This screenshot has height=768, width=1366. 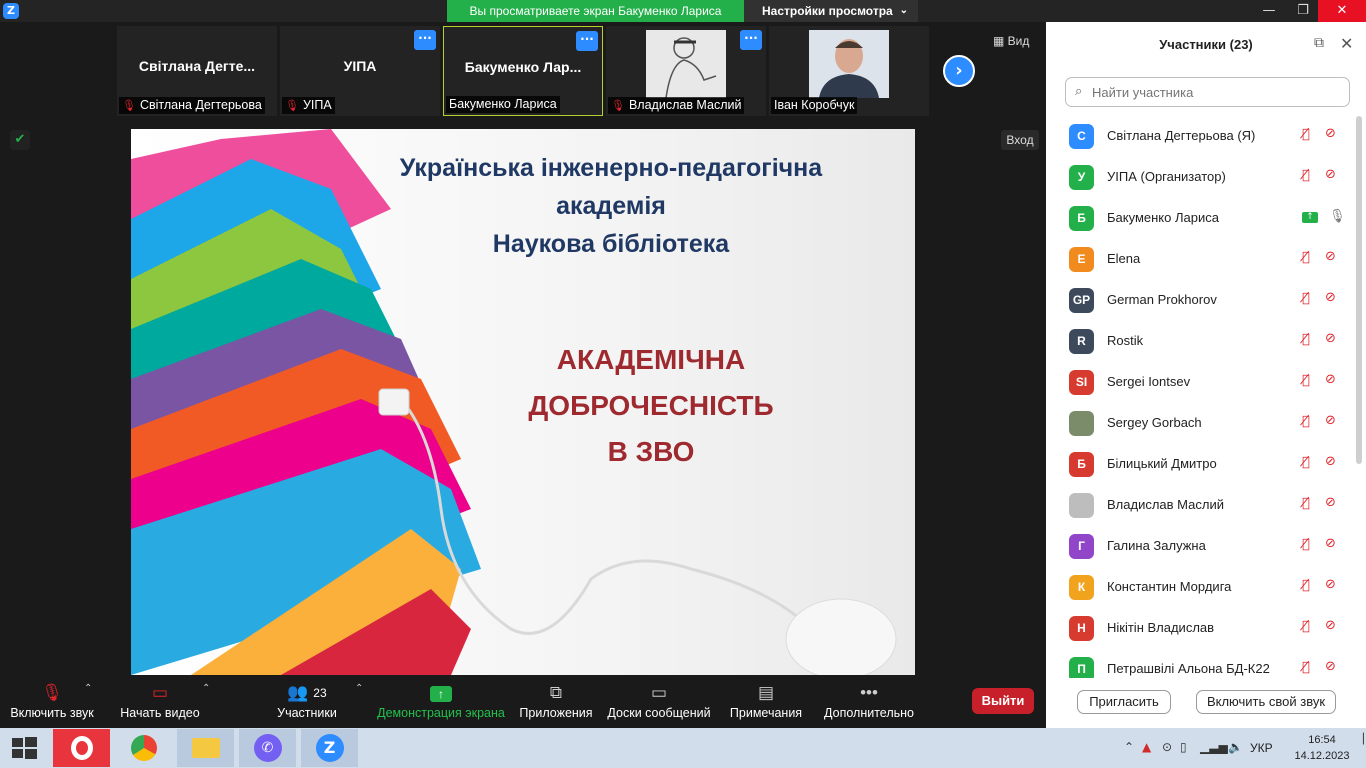 What do you see at coordinates (1342, 11) in the screenshot?
I see `close-window-icon: ✕` at bounding box center [1342, 11].